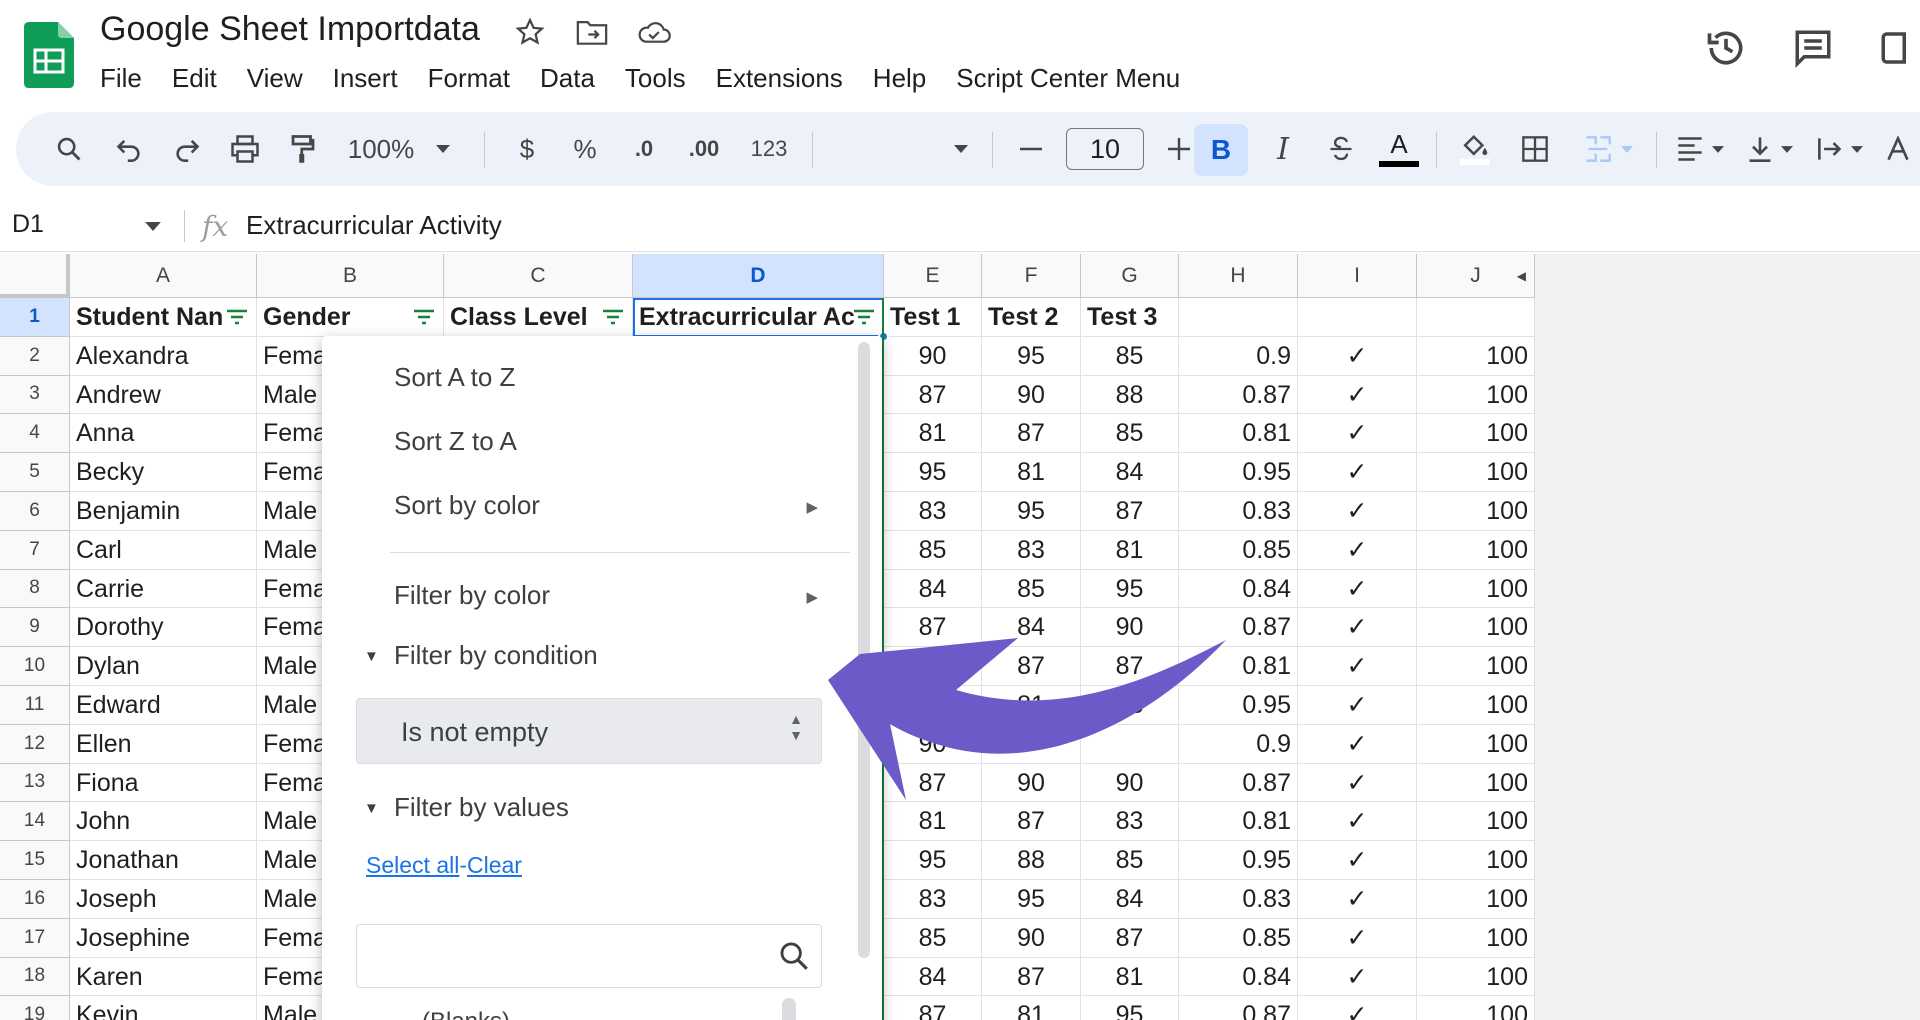 The width and height of the screenshot is (1920, 1020). I want to click on header-cell, so click(1476, 317).